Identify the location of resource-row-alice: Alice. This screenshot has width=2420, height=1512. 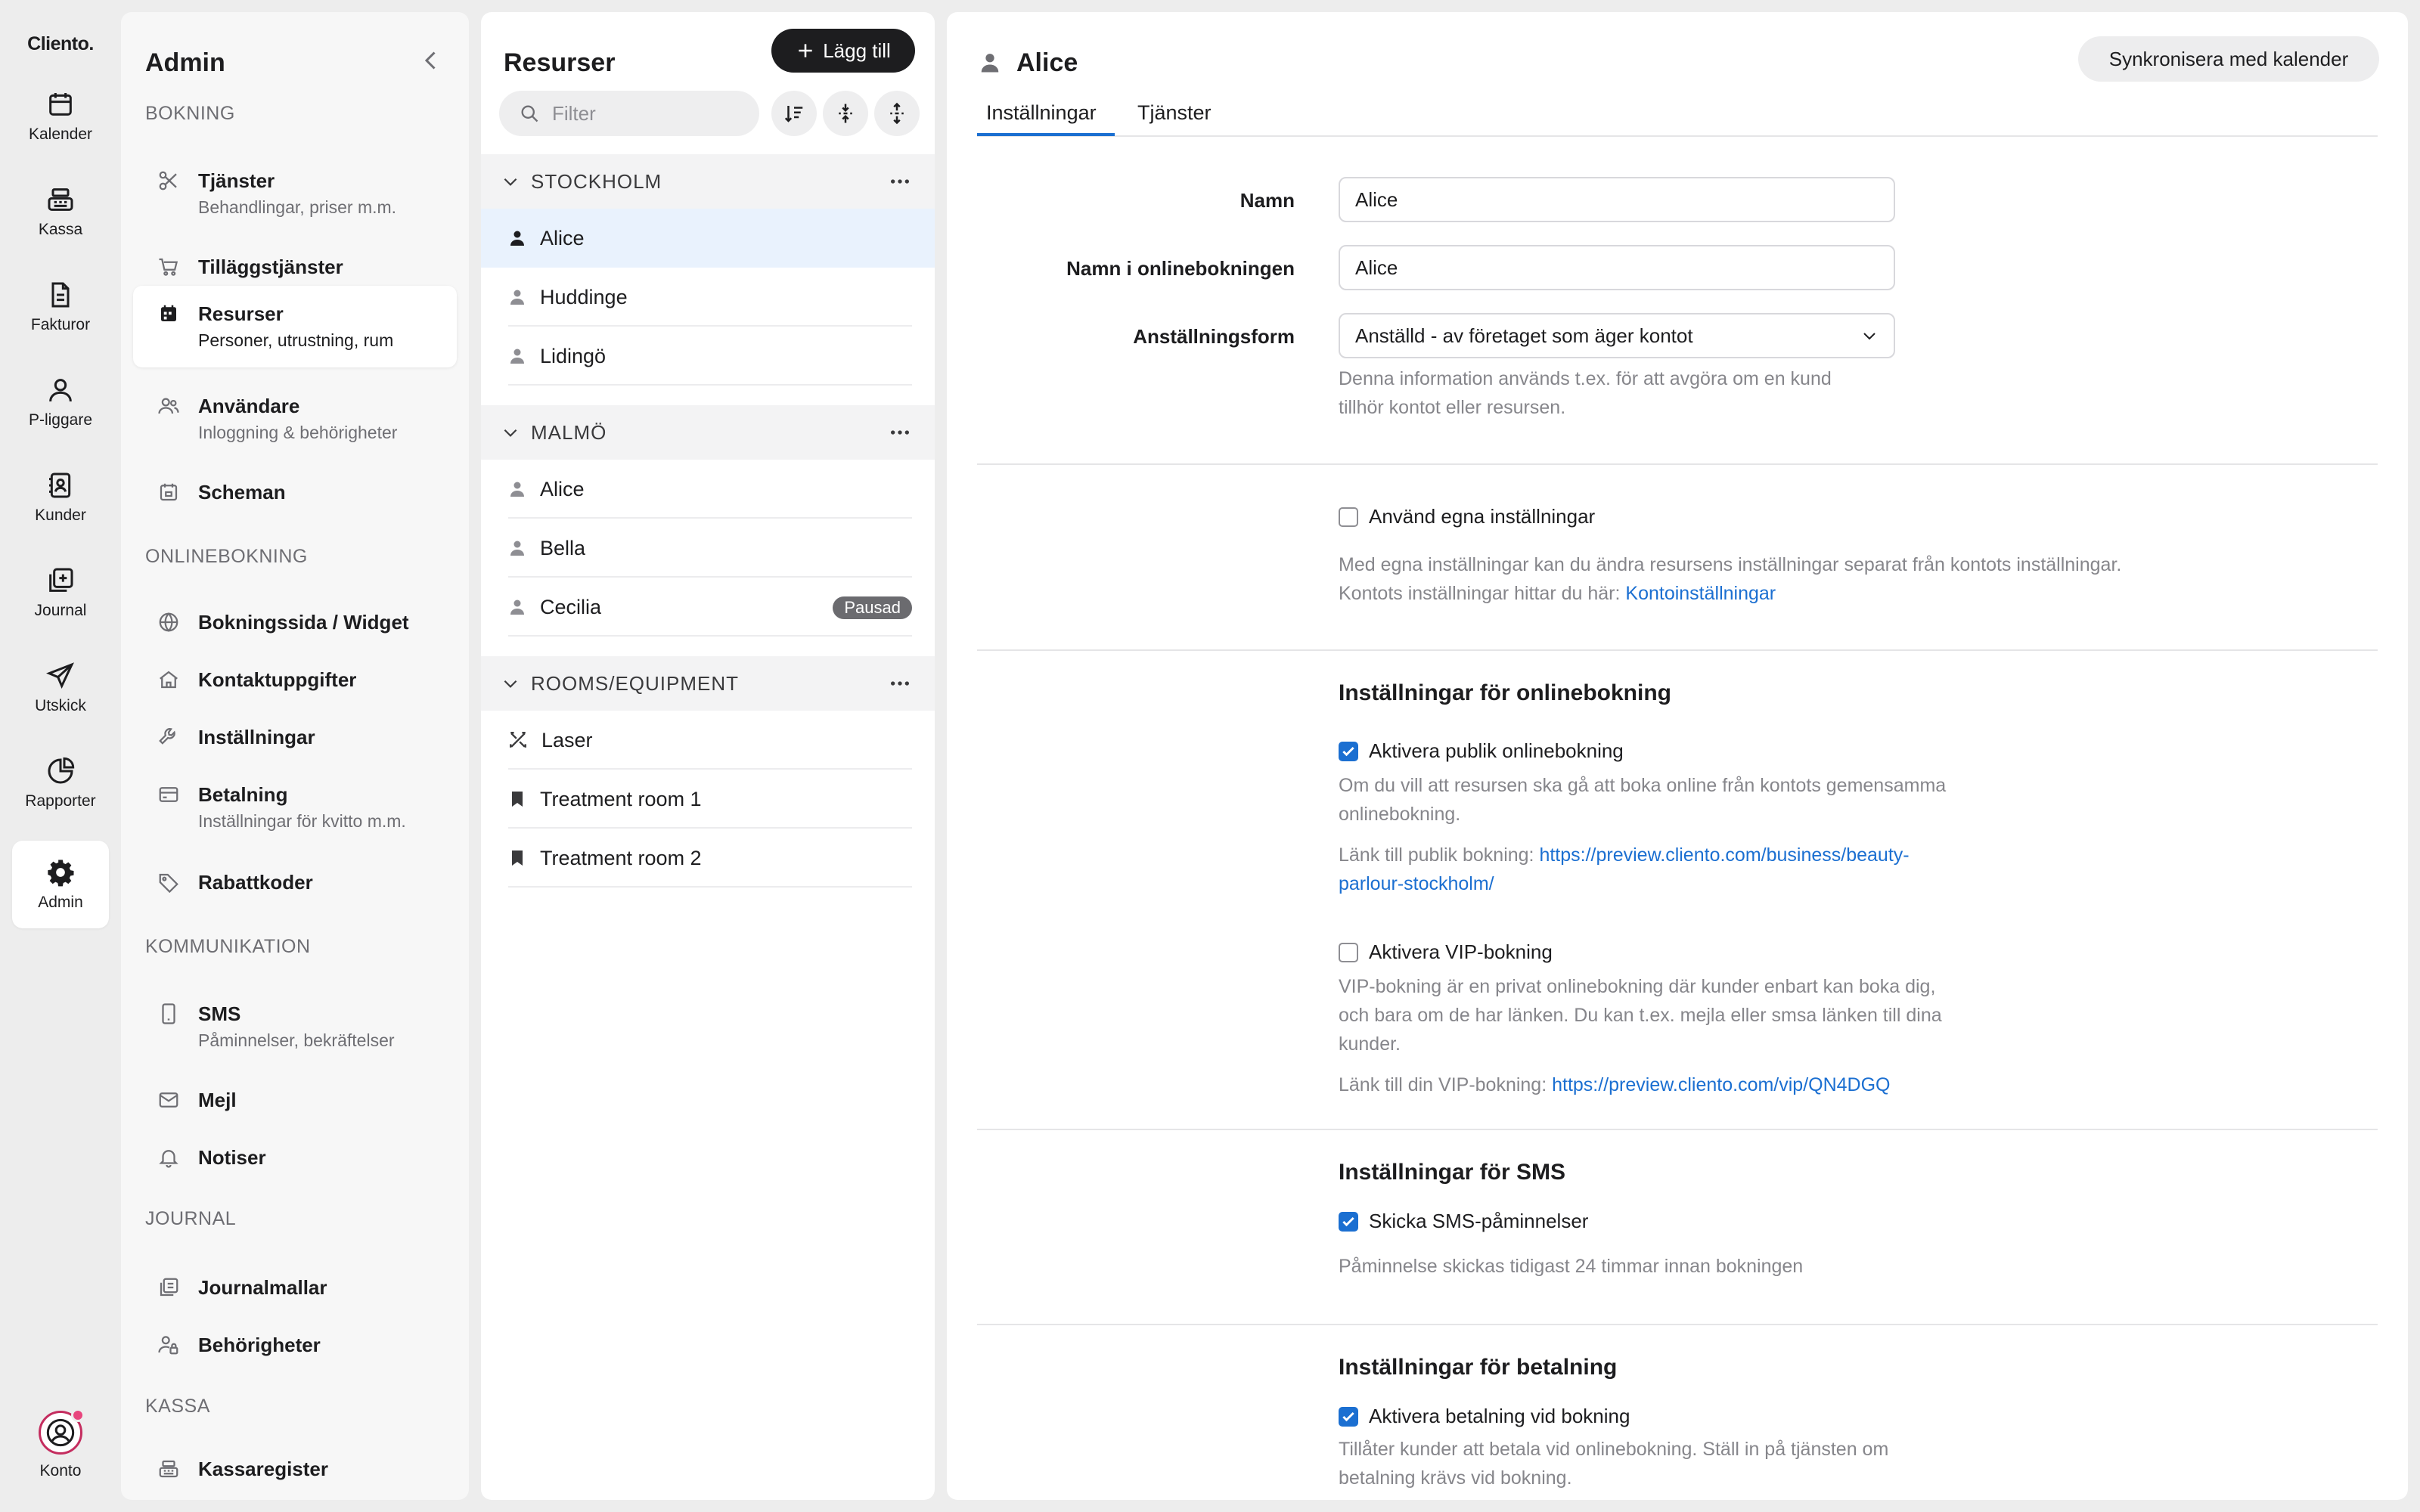
(708, 238).